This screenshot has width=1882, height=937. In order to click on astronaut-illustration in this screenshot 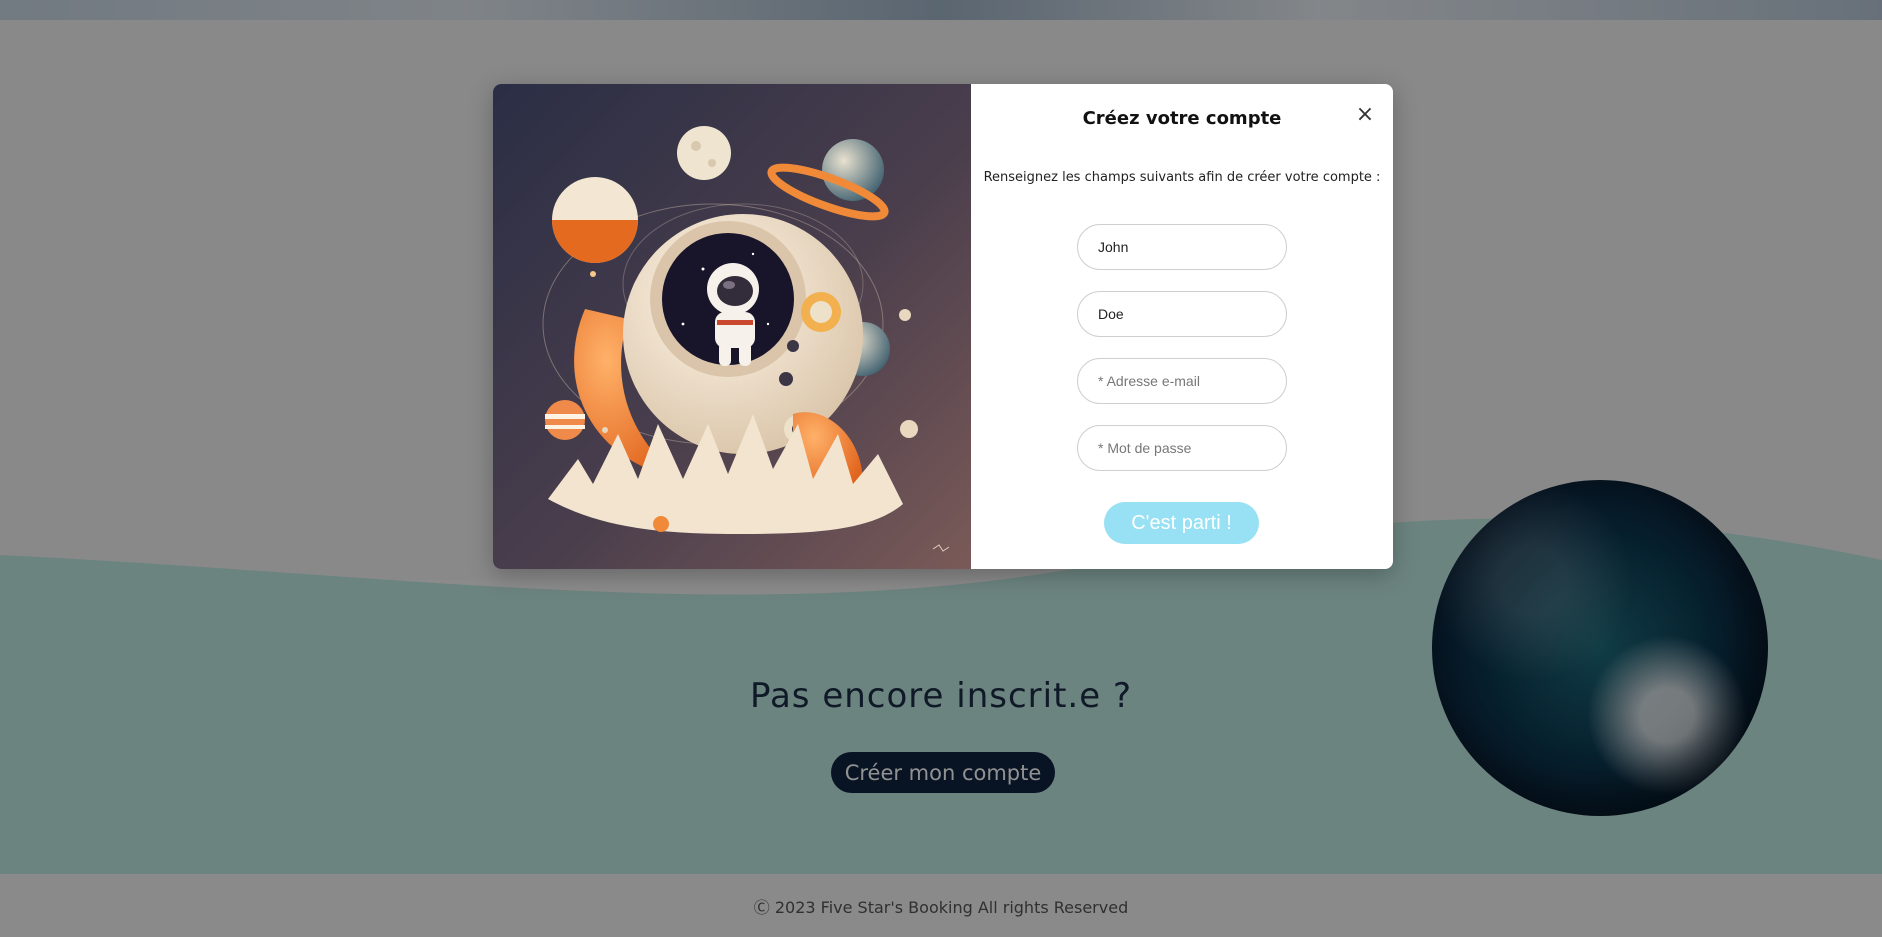, I will do `click(732, 326)`.